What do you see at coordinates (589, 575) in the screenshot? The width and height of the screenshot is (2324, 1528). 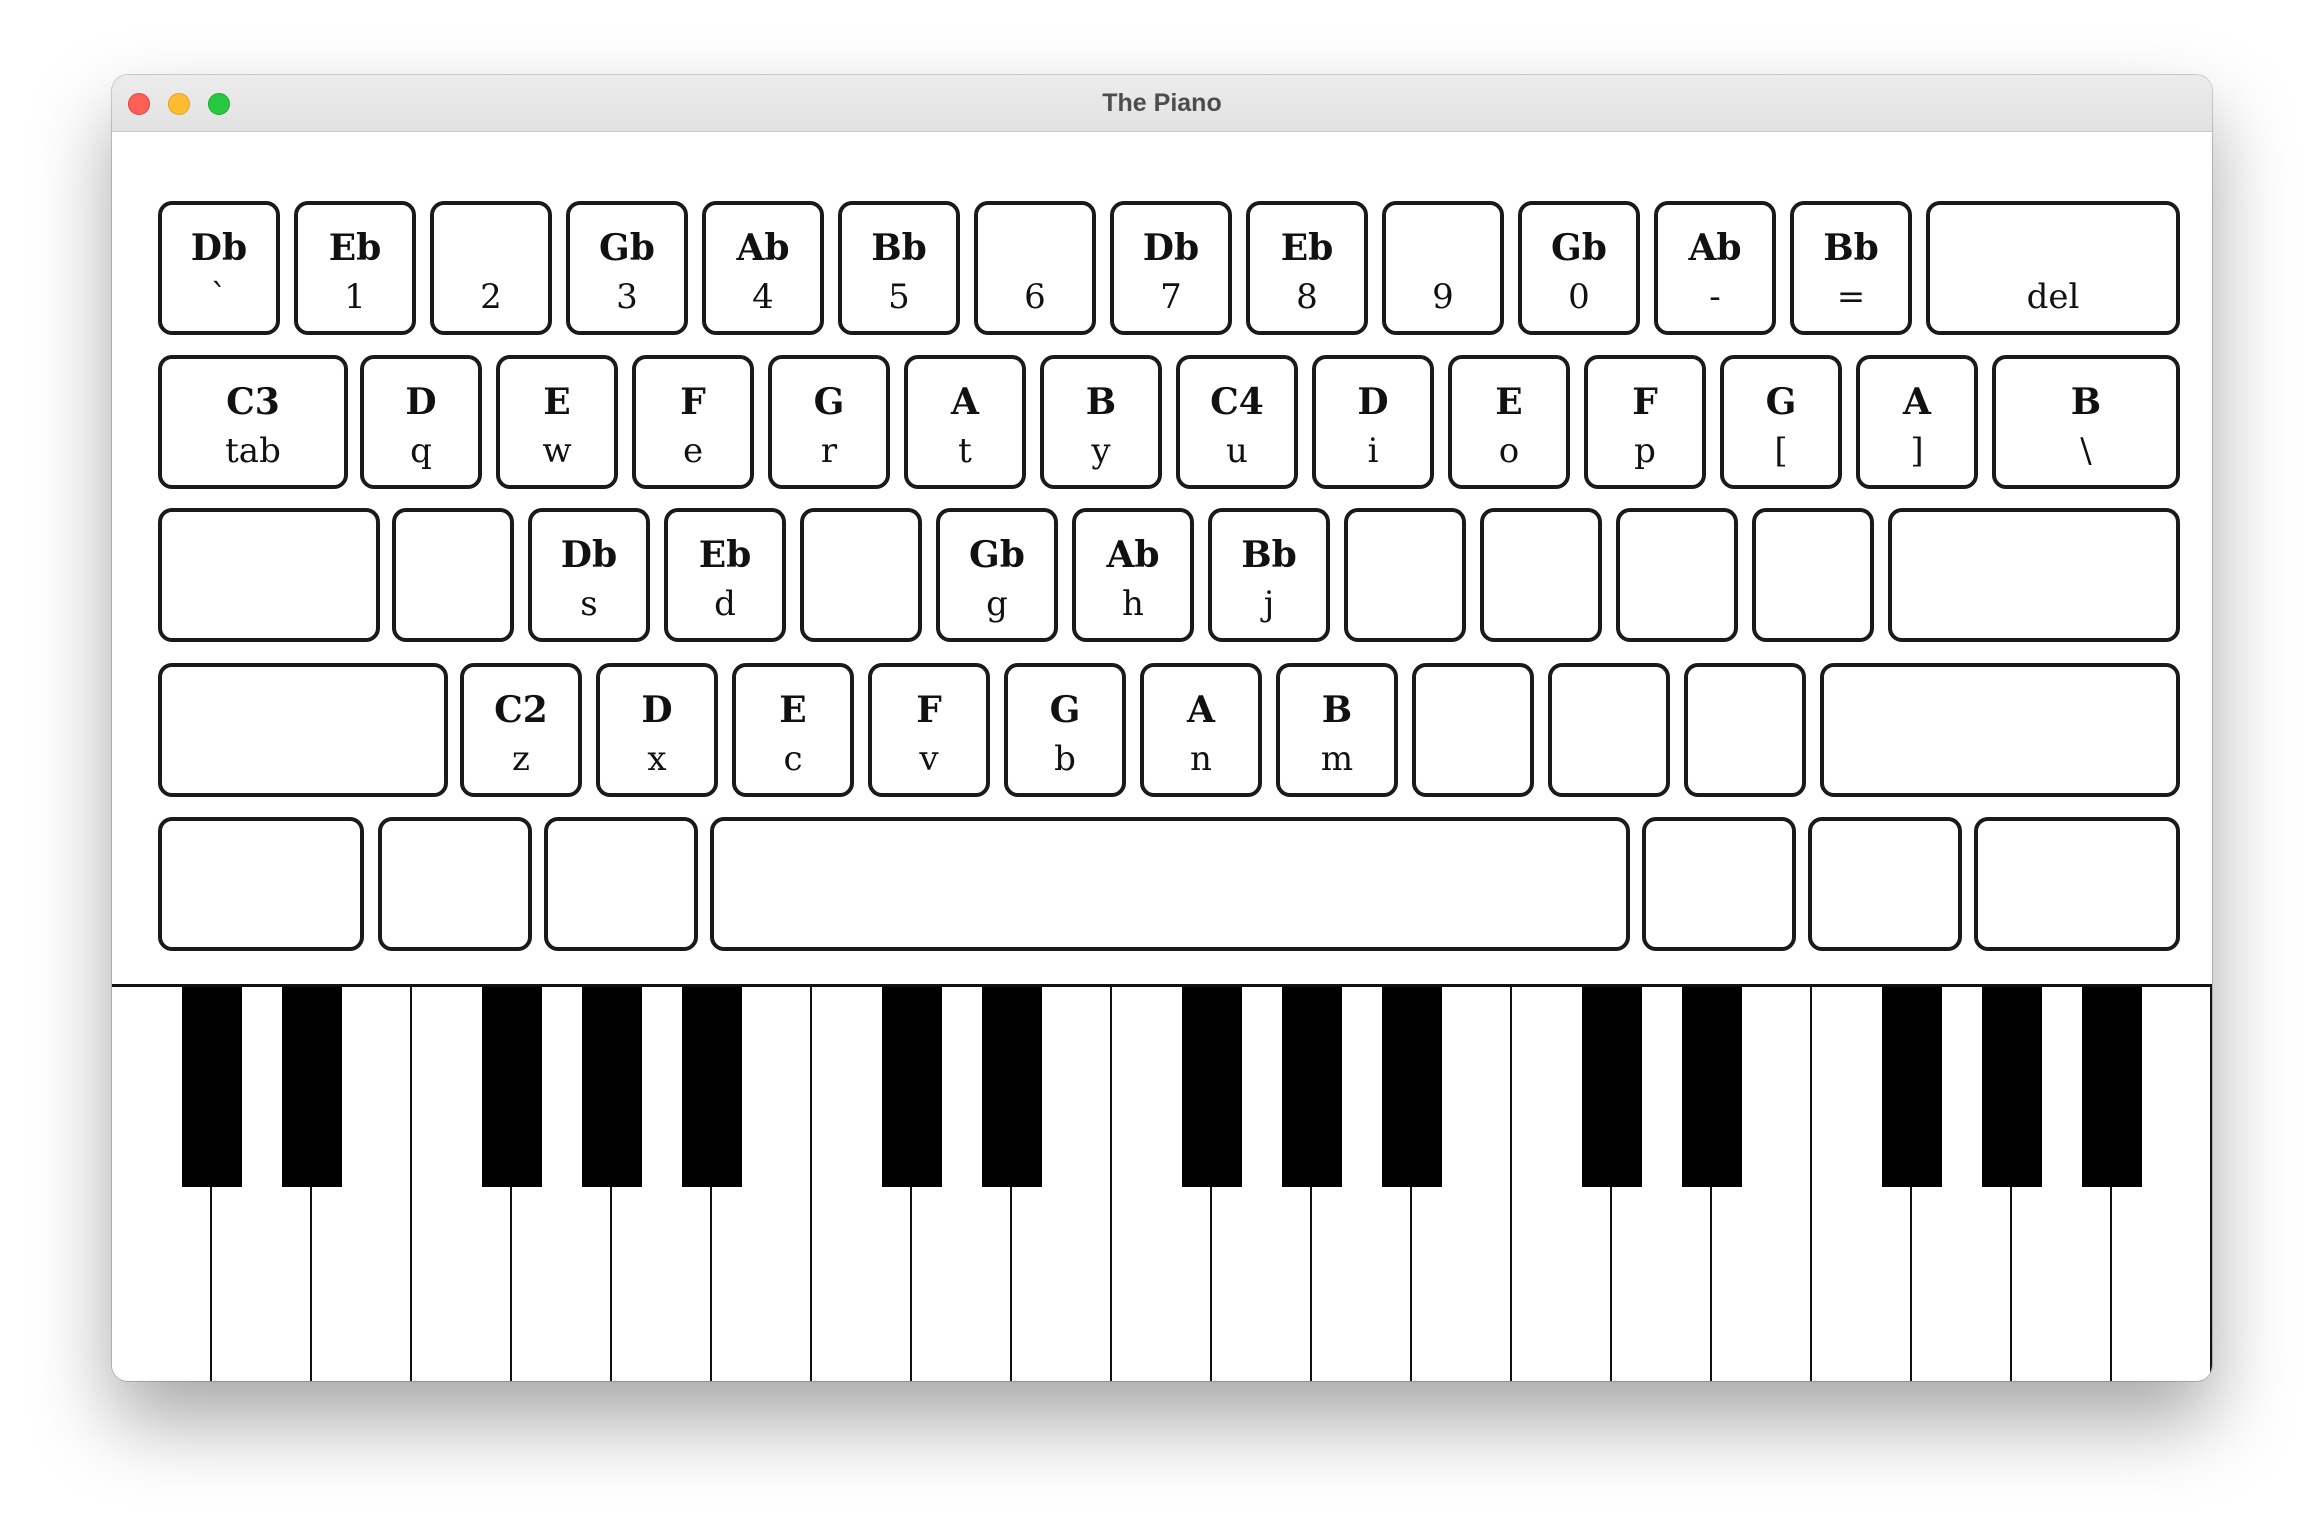 I see `keyboard-key: Db s` at bounding box center [589, 575].